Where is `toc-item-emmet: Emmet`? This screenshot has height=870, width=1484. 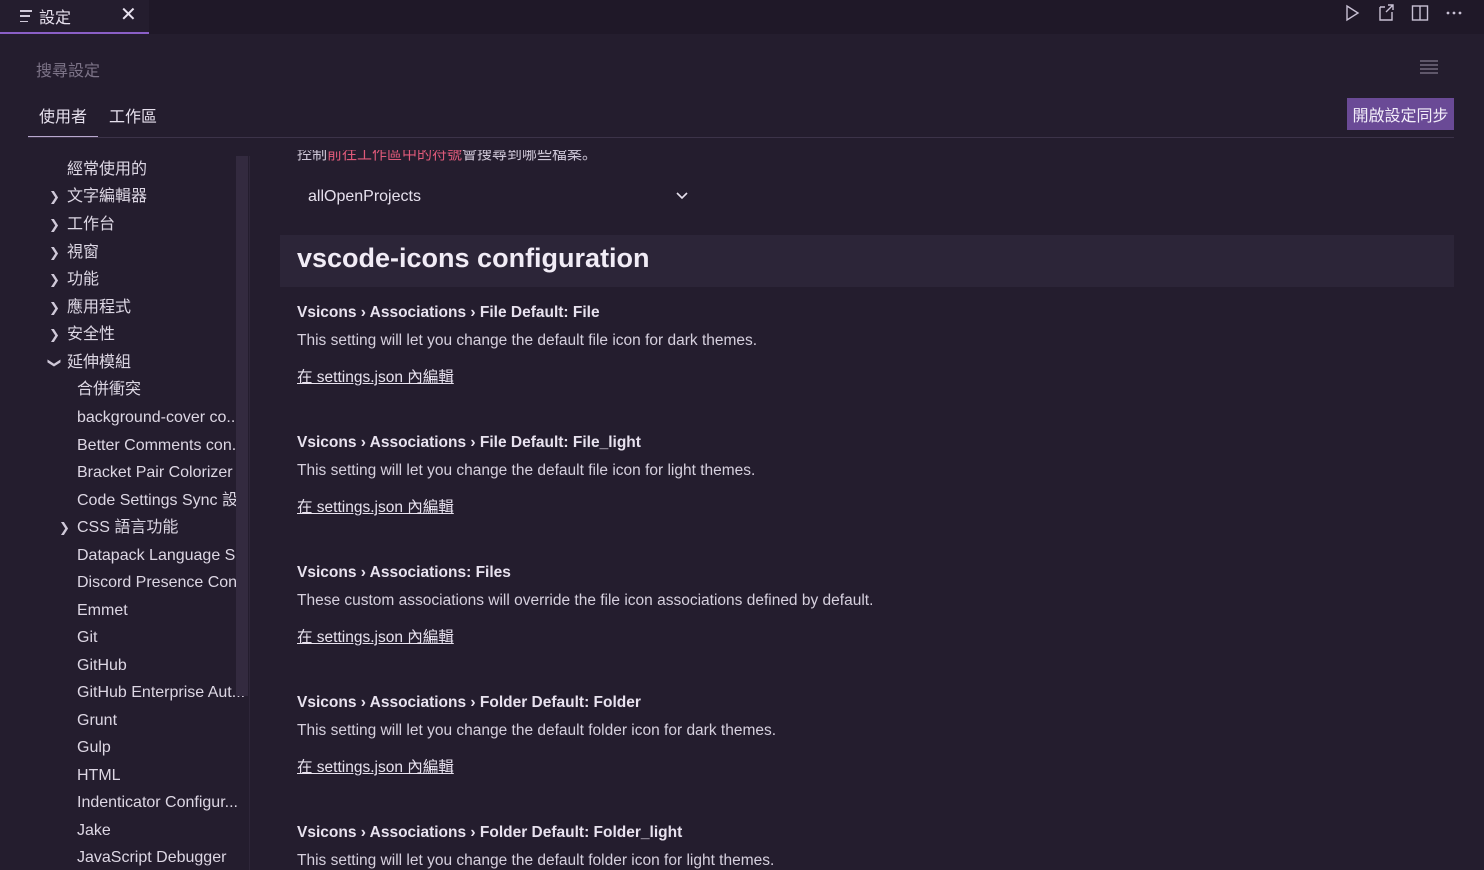 toc-item-emmet: Emmet is located at coordinates (102, 611).